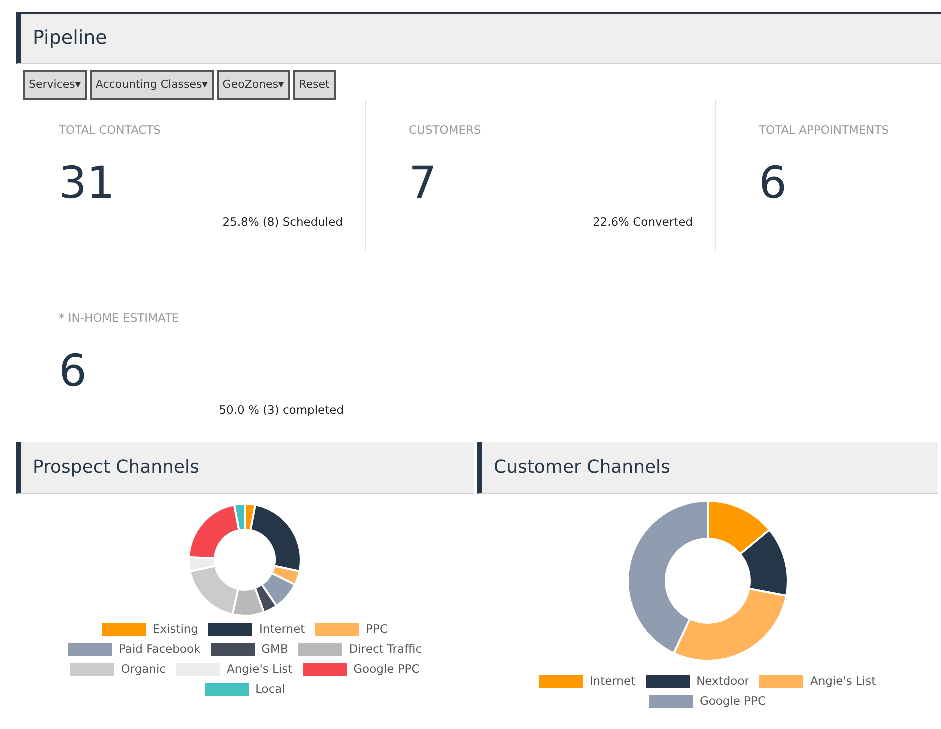  Describe the element at coordinates (159, 649) in the screenshot. I see `legend-label: Paid Facebook` at that location.